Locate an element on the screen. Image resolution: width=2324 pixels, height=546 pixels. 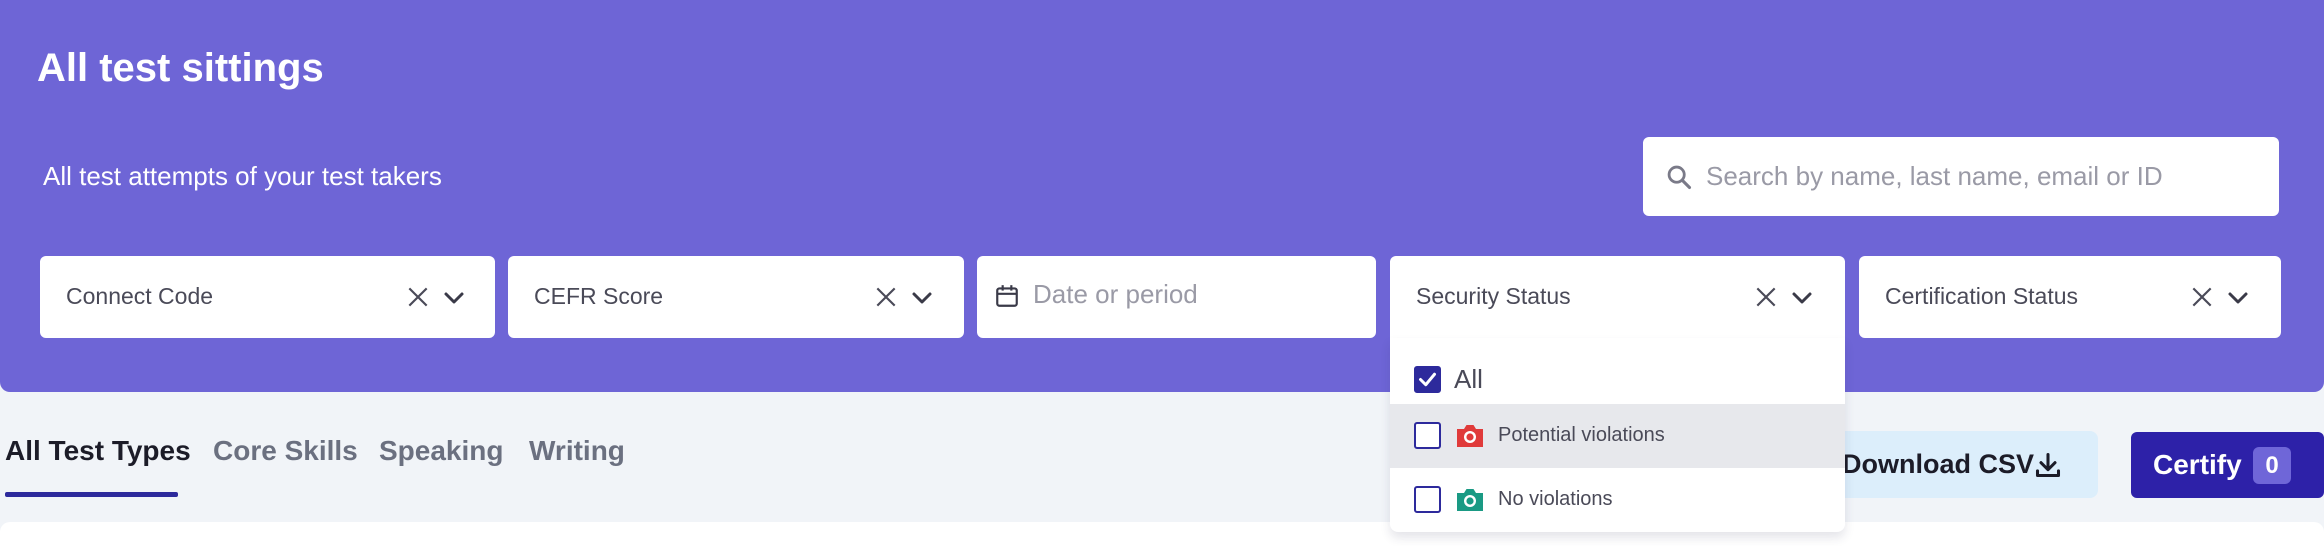
tab-speaking: Speaking is located at coordinates (441, 451).